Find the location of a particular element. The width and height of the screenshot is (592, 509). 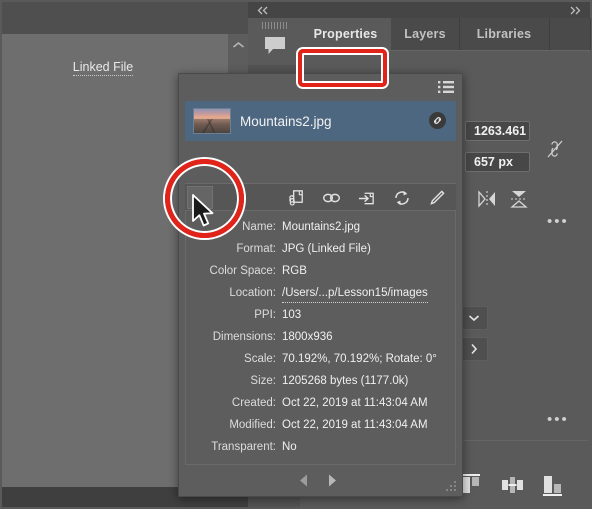

link-info-value: 103 is located at coordinates (292, 315).